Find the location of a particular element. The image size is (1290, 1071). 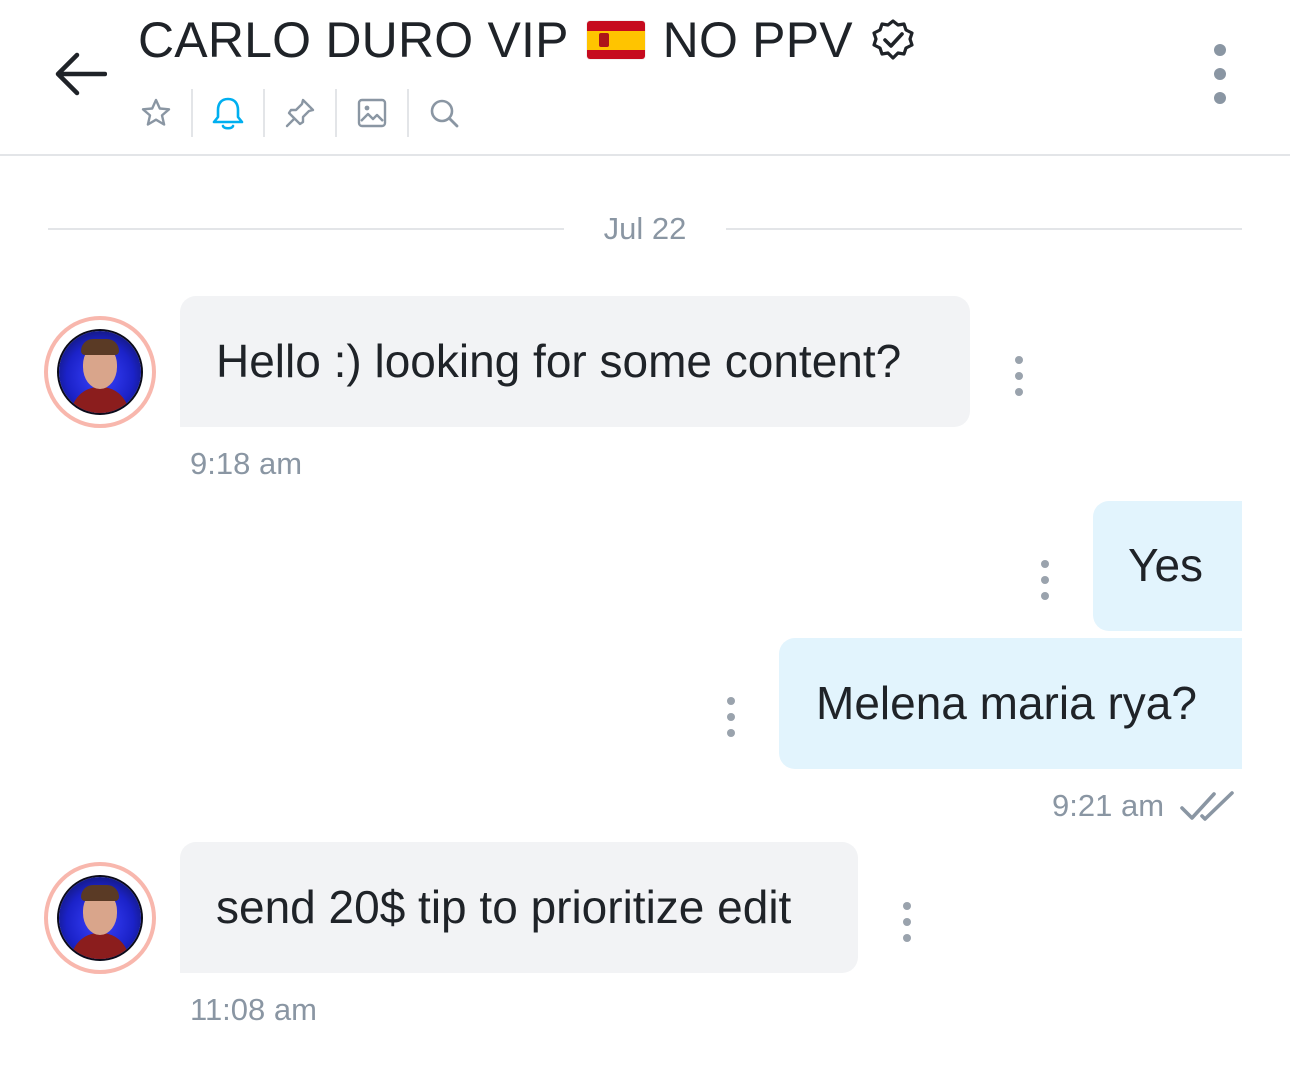

back-button is located at coordinates (80, 74).